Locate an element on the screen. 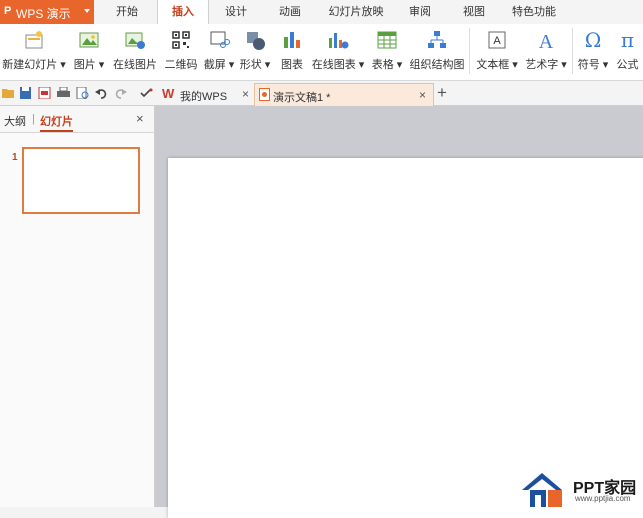 This screenshot has height=518, width=643. picture-label: 图片 ▾ is located at coordinates (89, 65).